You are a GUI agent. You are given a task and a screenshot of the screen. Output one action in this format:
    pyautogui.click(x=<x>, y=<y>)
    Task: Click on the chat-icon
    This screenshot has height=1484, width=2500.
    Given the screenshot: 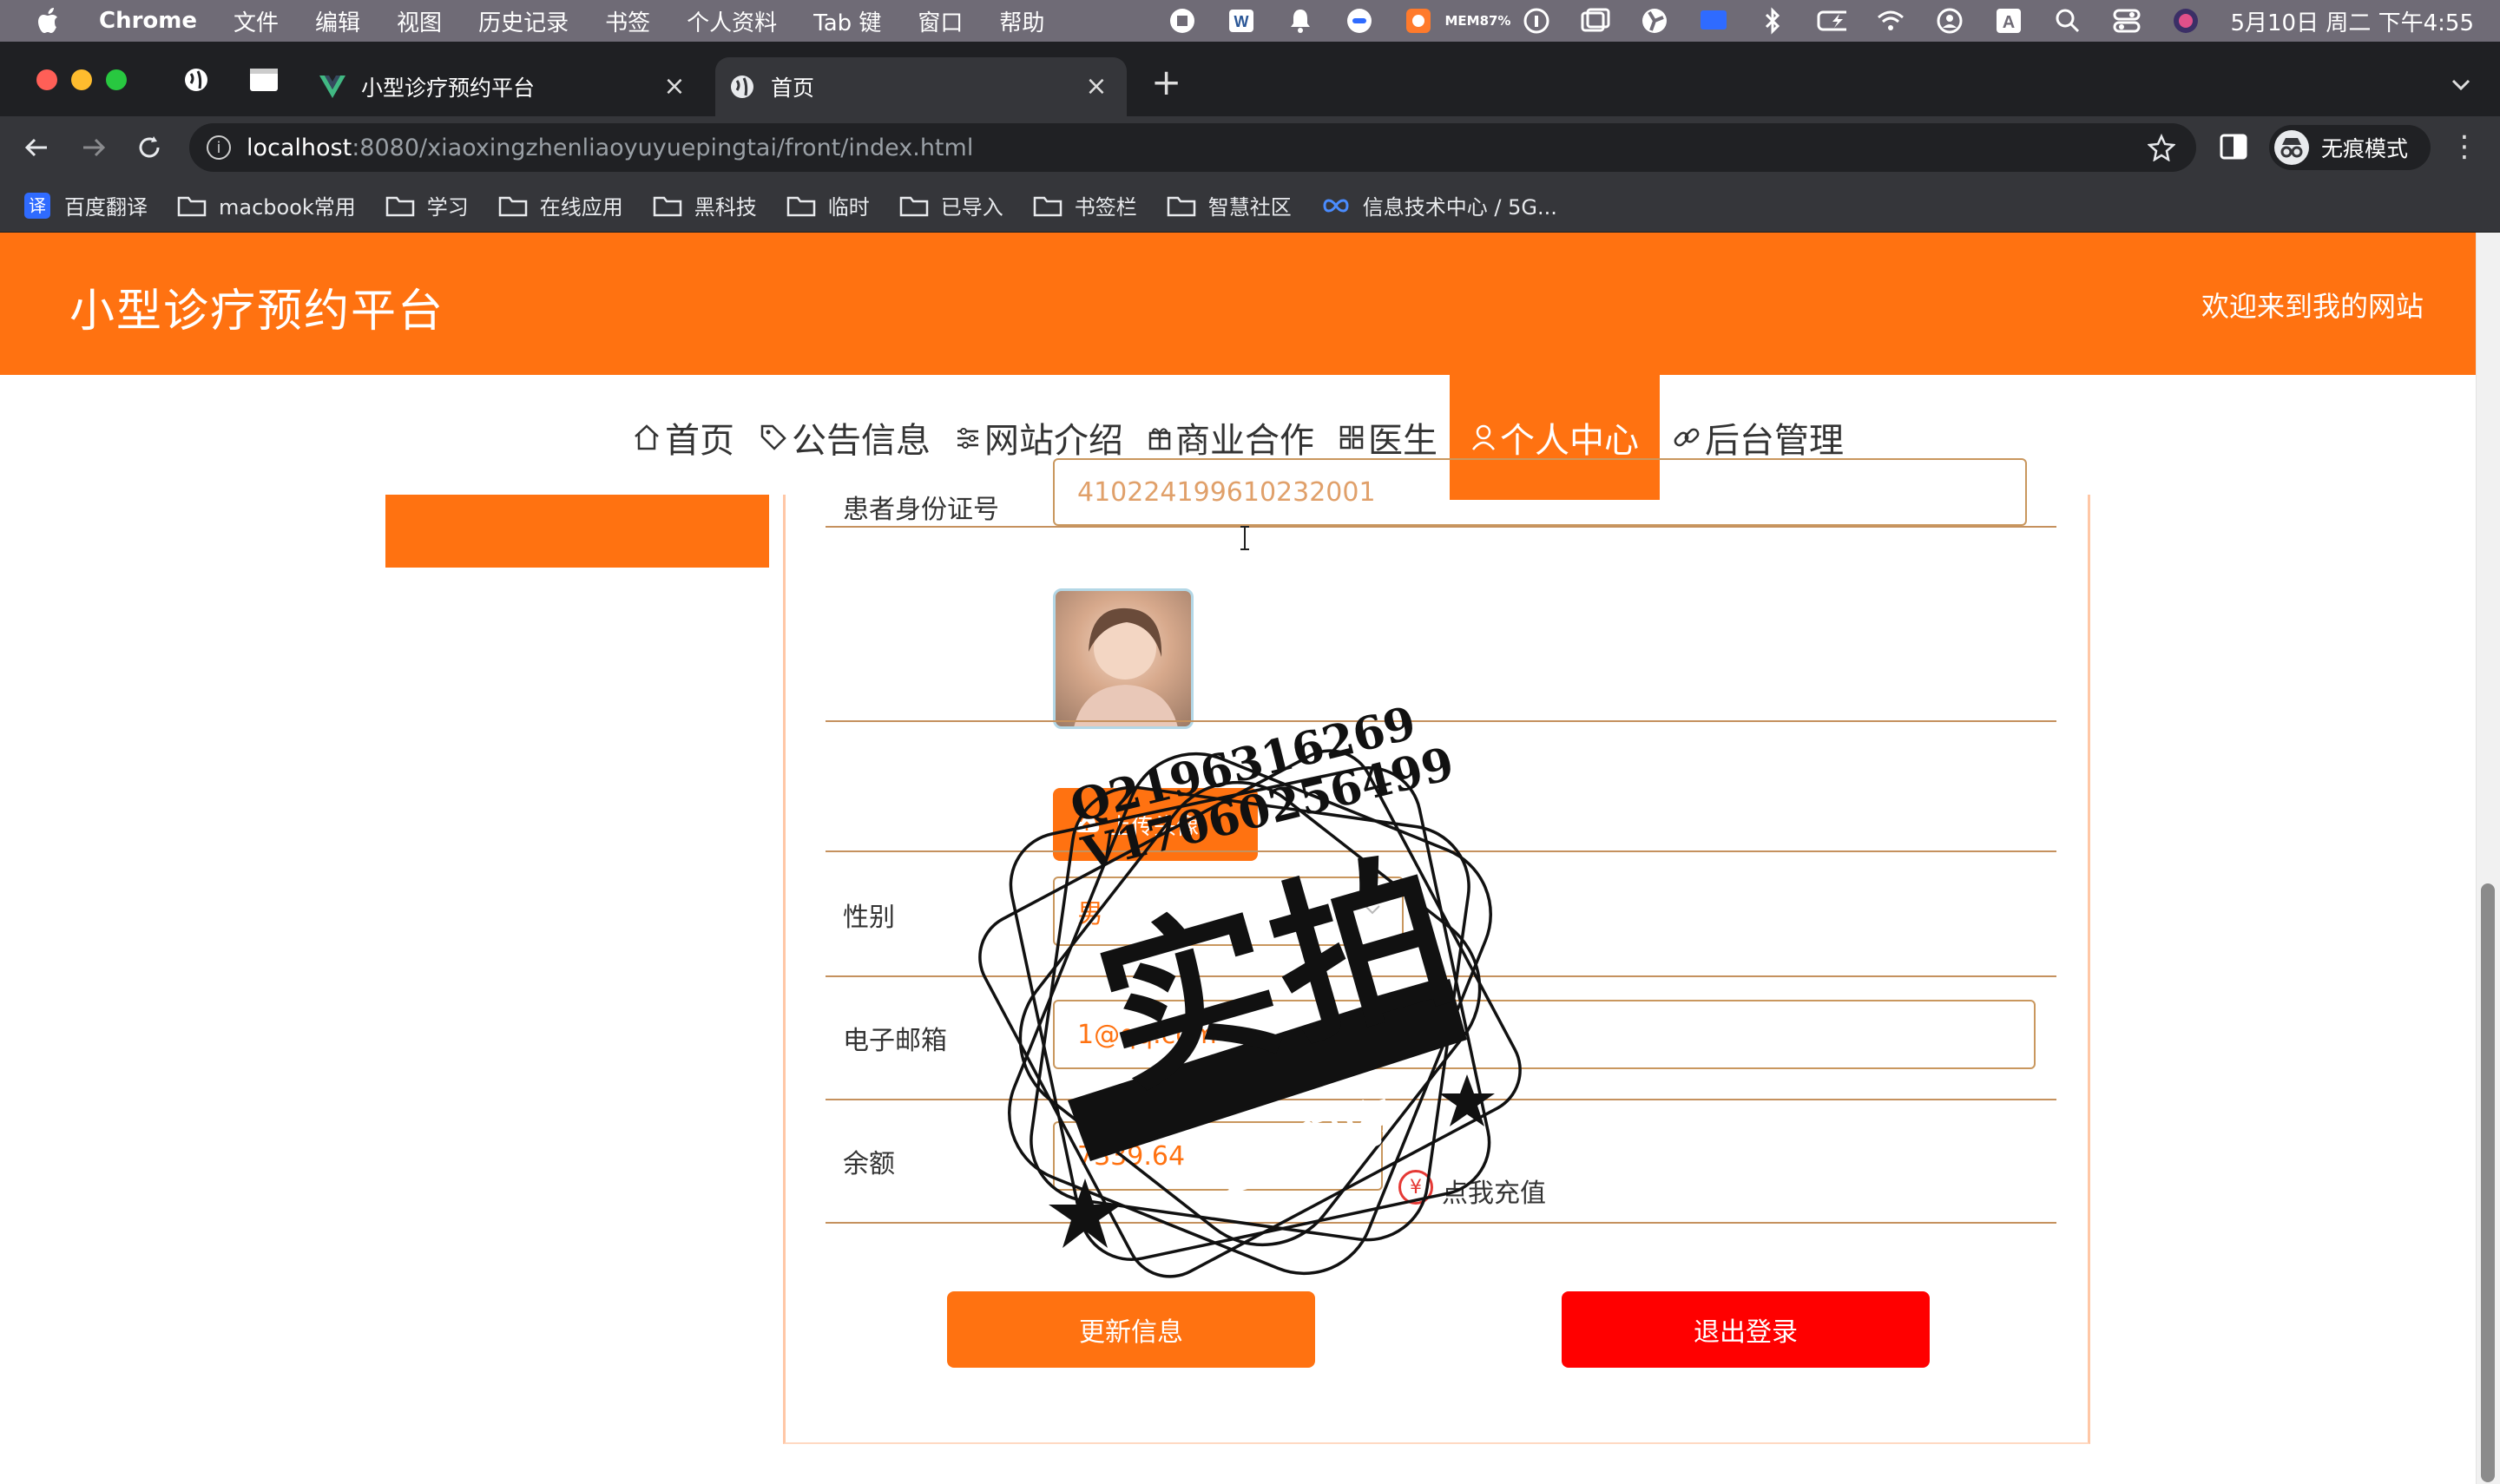 What is the action you would take?
    pyautogui.click(x=1359, y=21)
    